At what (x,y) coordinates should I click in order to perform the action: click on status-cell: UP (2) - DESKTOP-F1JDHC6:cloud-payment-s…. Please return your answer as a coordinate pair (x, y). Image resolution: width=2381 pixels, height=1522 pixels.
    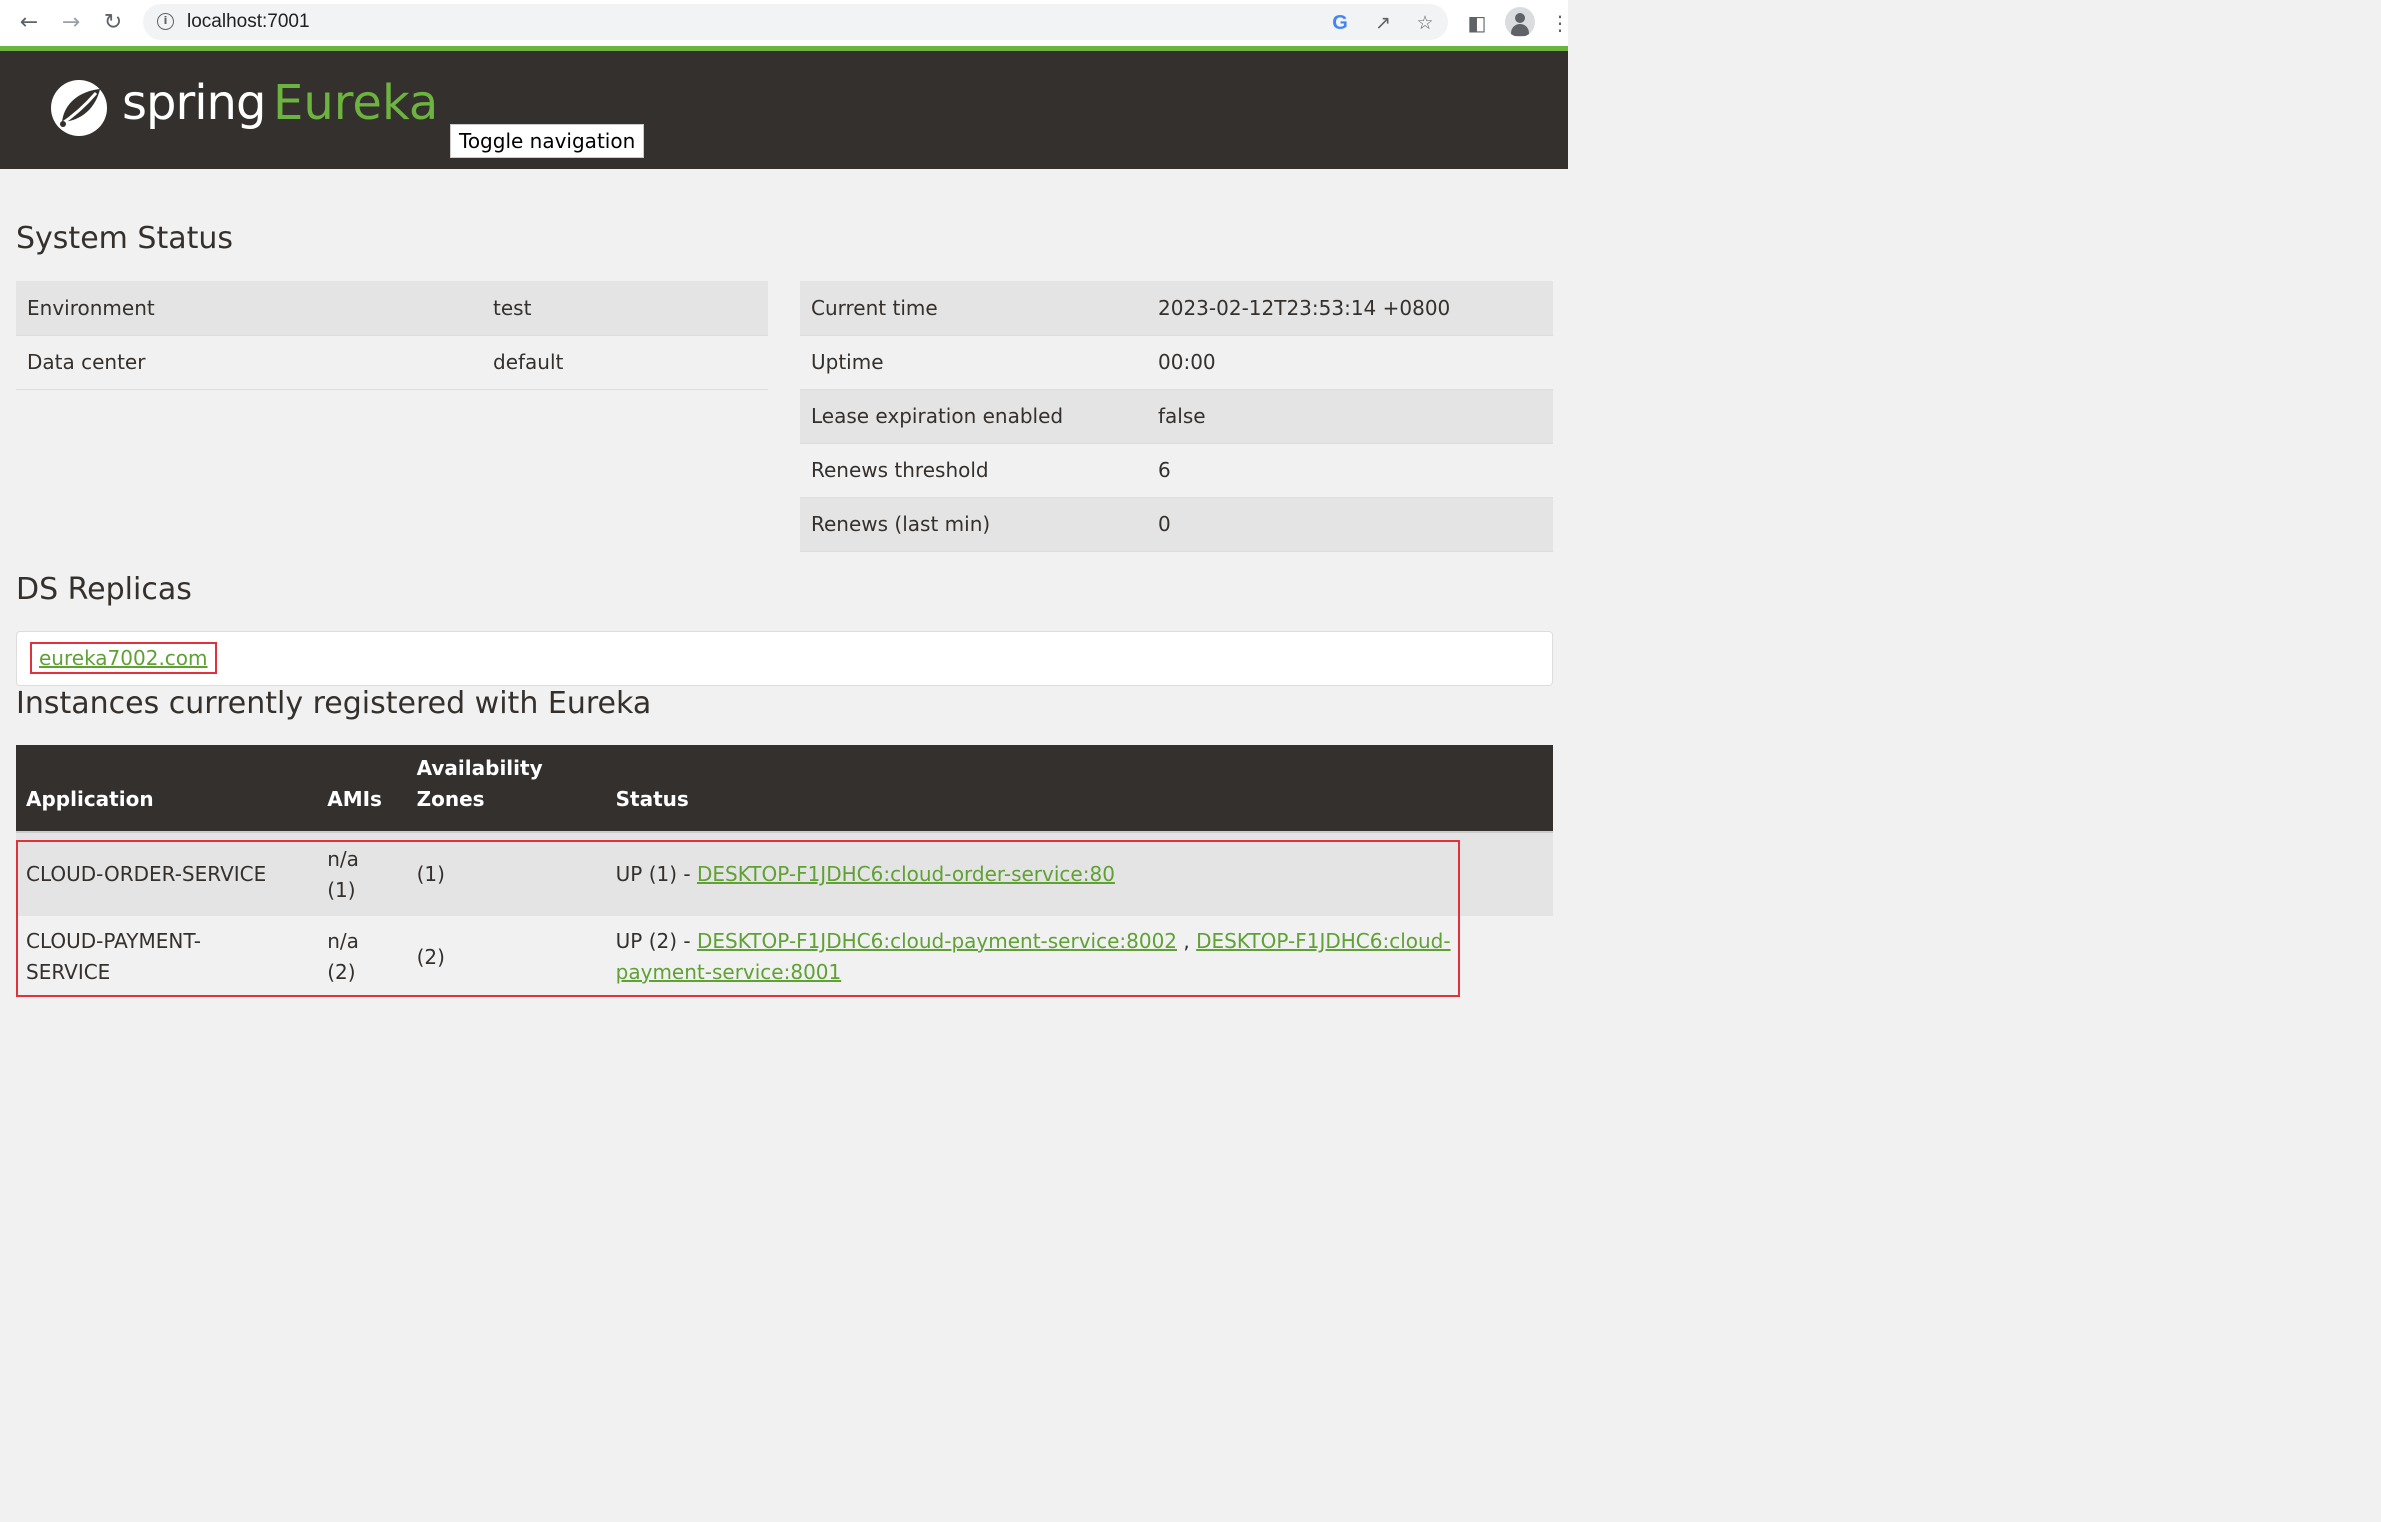
    Looking at the image, I should click on (1079, 957).